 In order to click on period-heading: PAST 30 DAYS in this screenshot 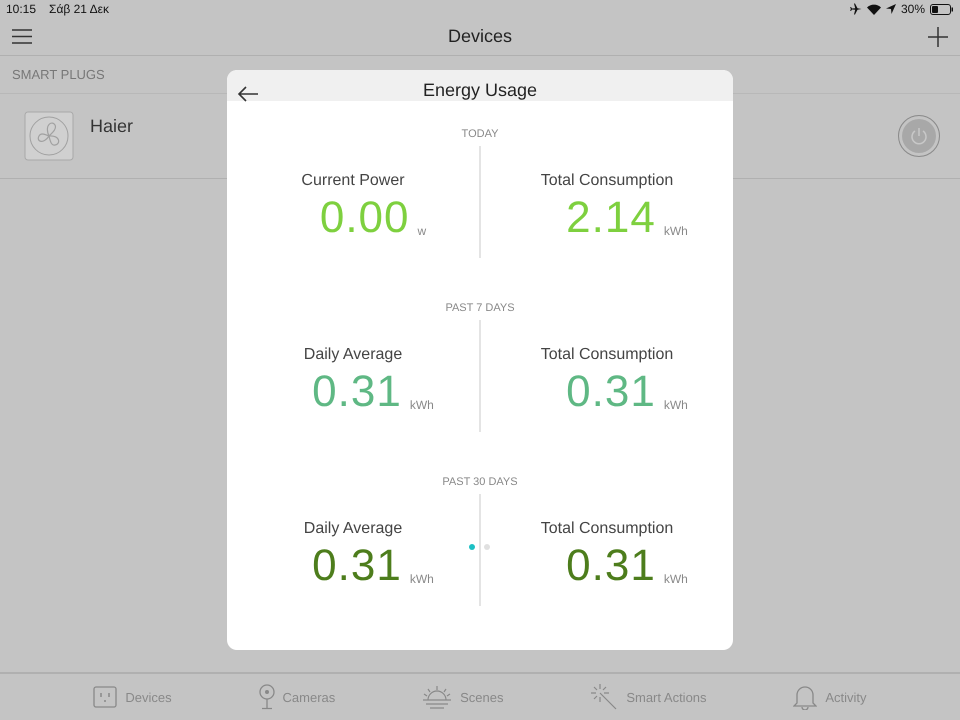, I will do `click(480, 483)`.